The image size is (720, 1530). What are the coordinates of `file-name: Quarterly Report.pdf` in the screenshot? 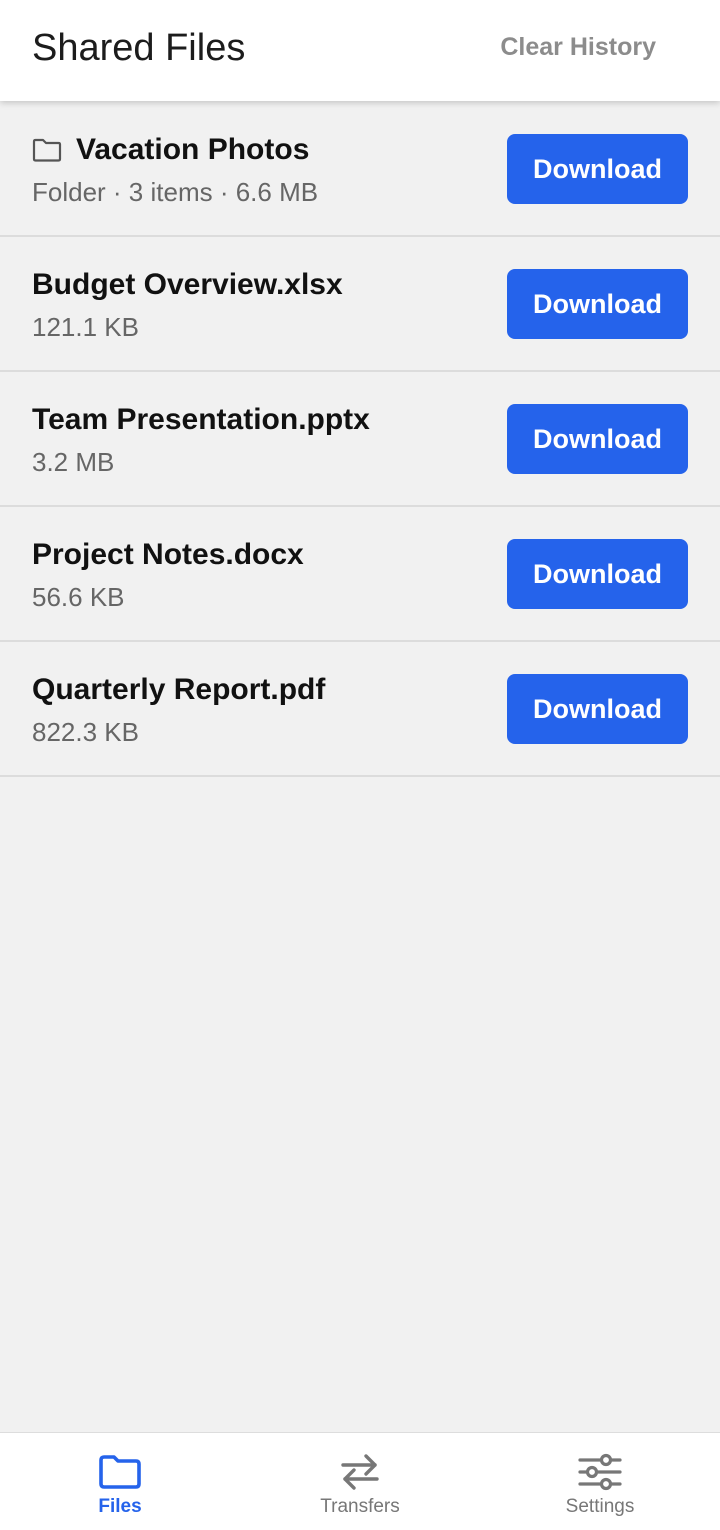 It's located at (179, 689).